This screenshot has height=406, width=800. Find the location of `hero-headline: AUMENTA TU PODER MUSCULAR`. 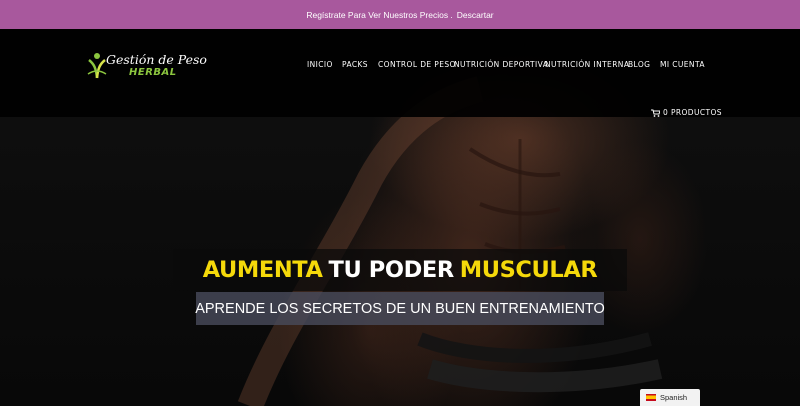

hero-headline: AUMENTA TU PODER MUSCULAR is located at coordinates (400, 270).